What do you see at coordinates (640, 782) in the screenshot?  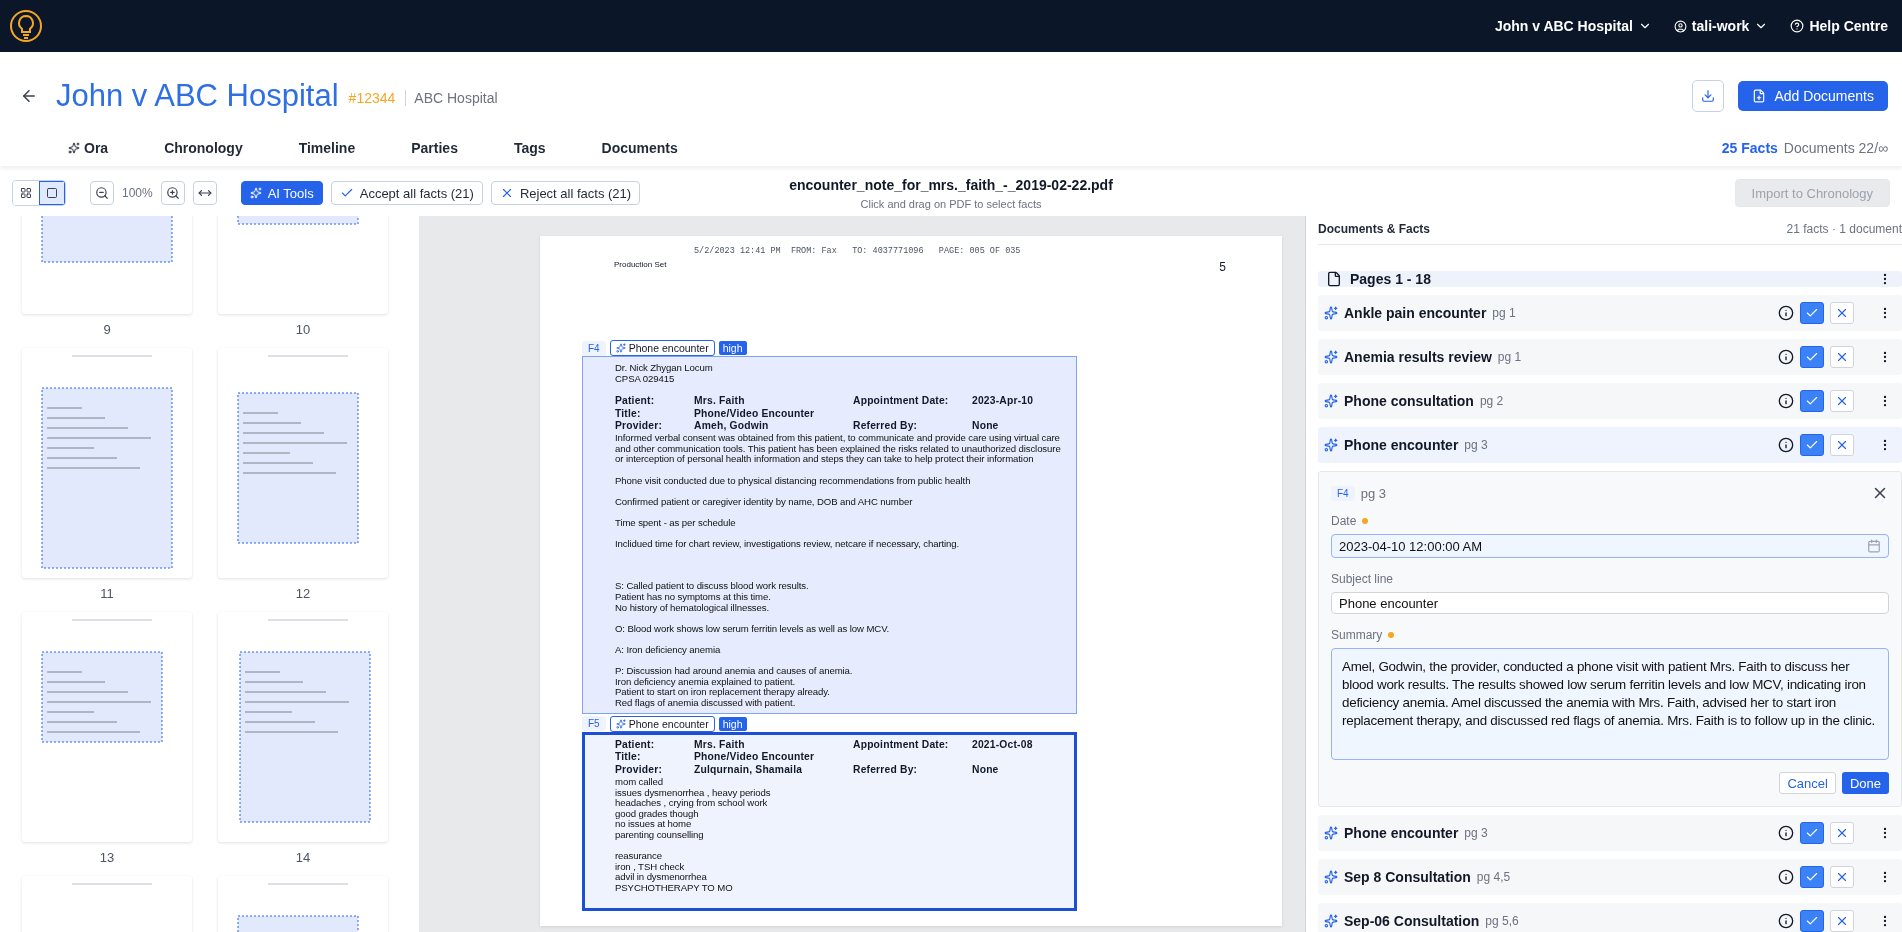 I see `document-text: mom called` at bounding box center [640, 782].